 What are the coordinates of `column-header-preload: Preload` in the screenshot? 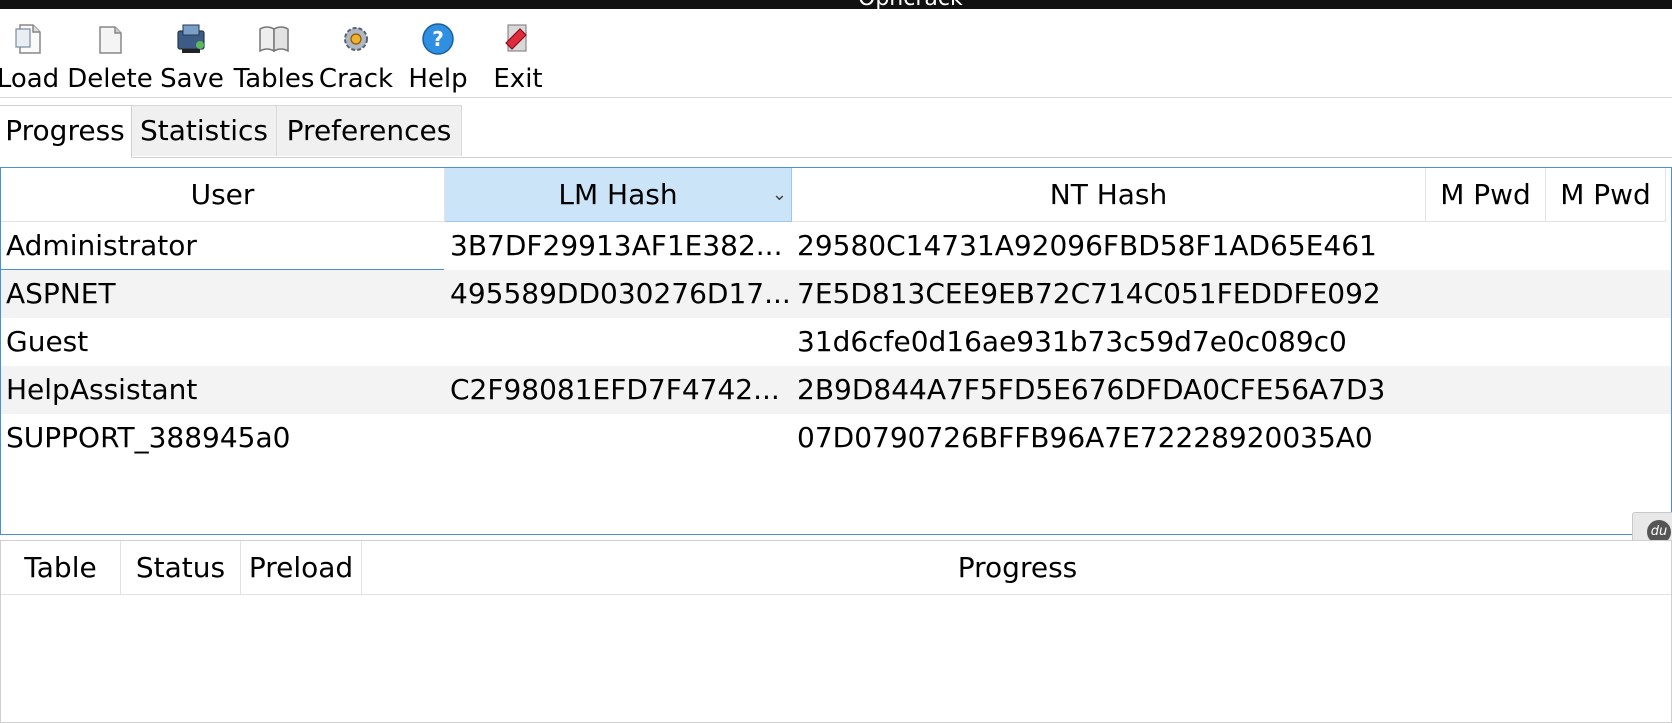 It's located at (301, 568).